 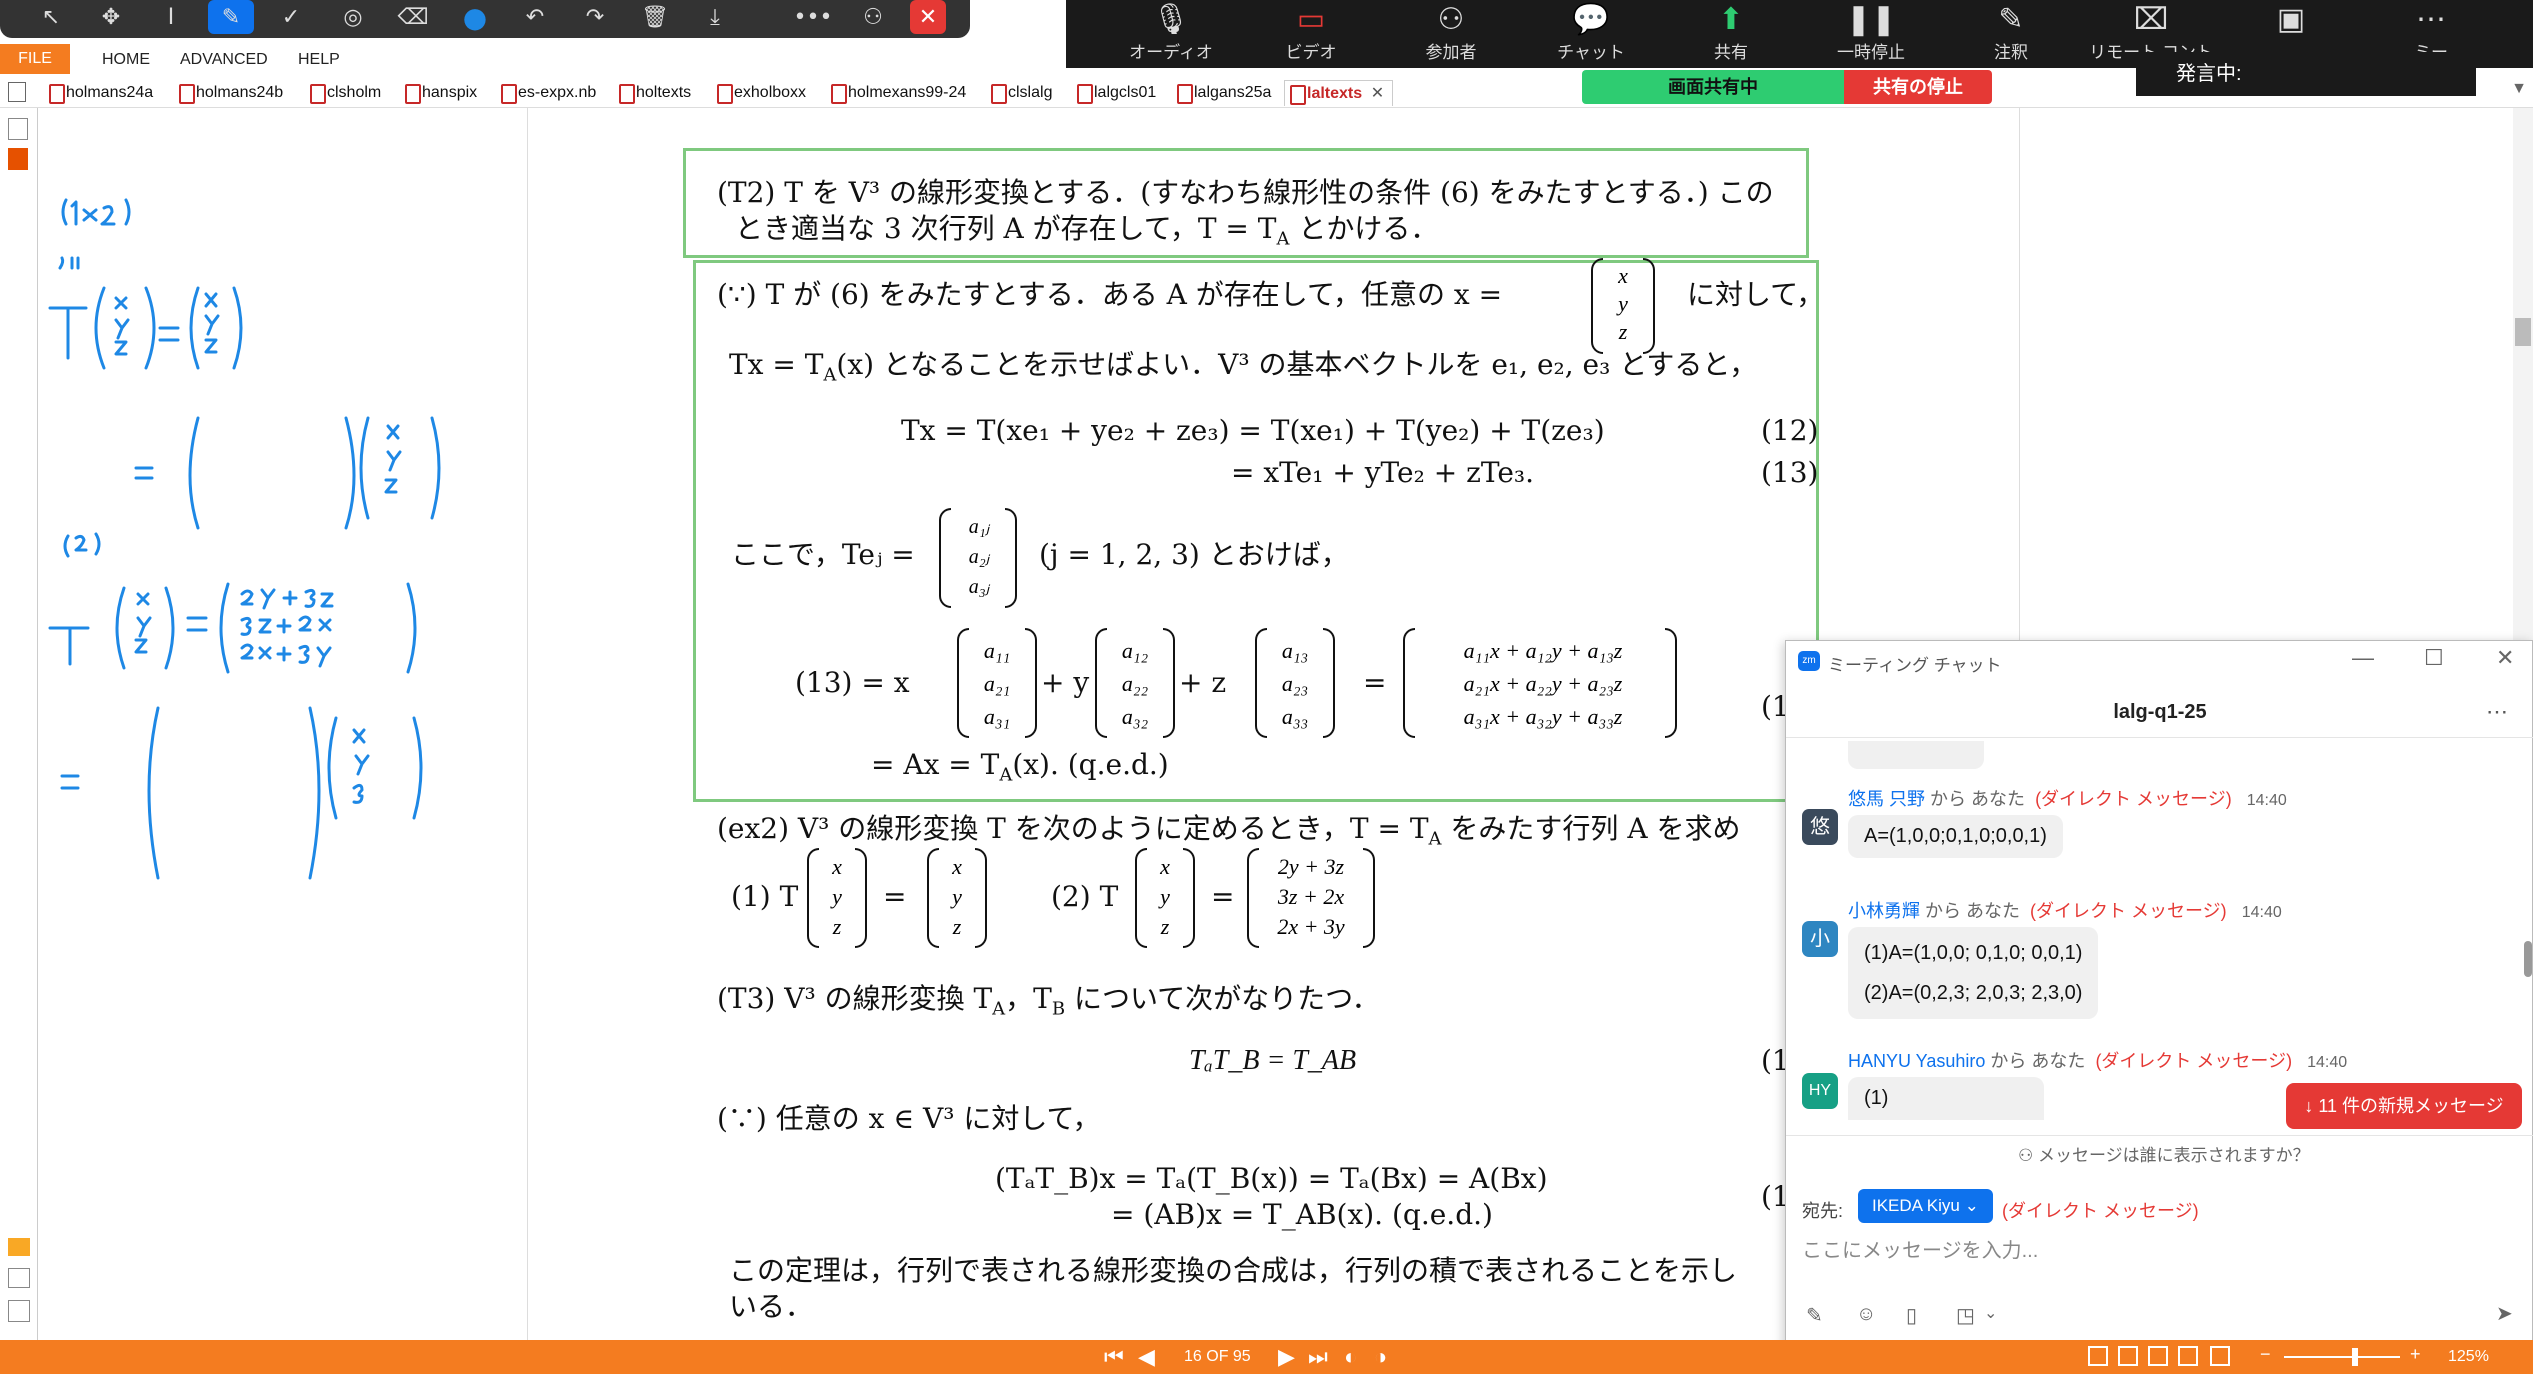 What do you see at coordinates (1377, 94) in the screenshot?
I see `close-tab-icon: ✕` at bounding box center [1377, 94].